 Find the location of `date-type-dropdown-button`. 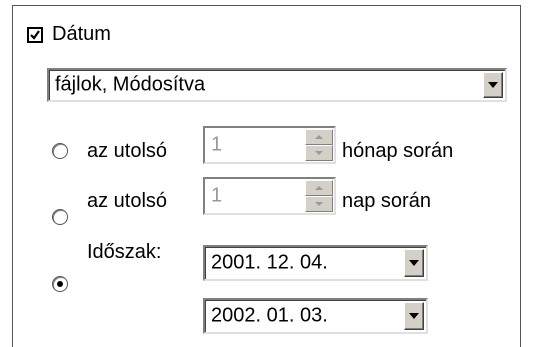

date-type-dropdown-button is located at coordinates (493, 85).